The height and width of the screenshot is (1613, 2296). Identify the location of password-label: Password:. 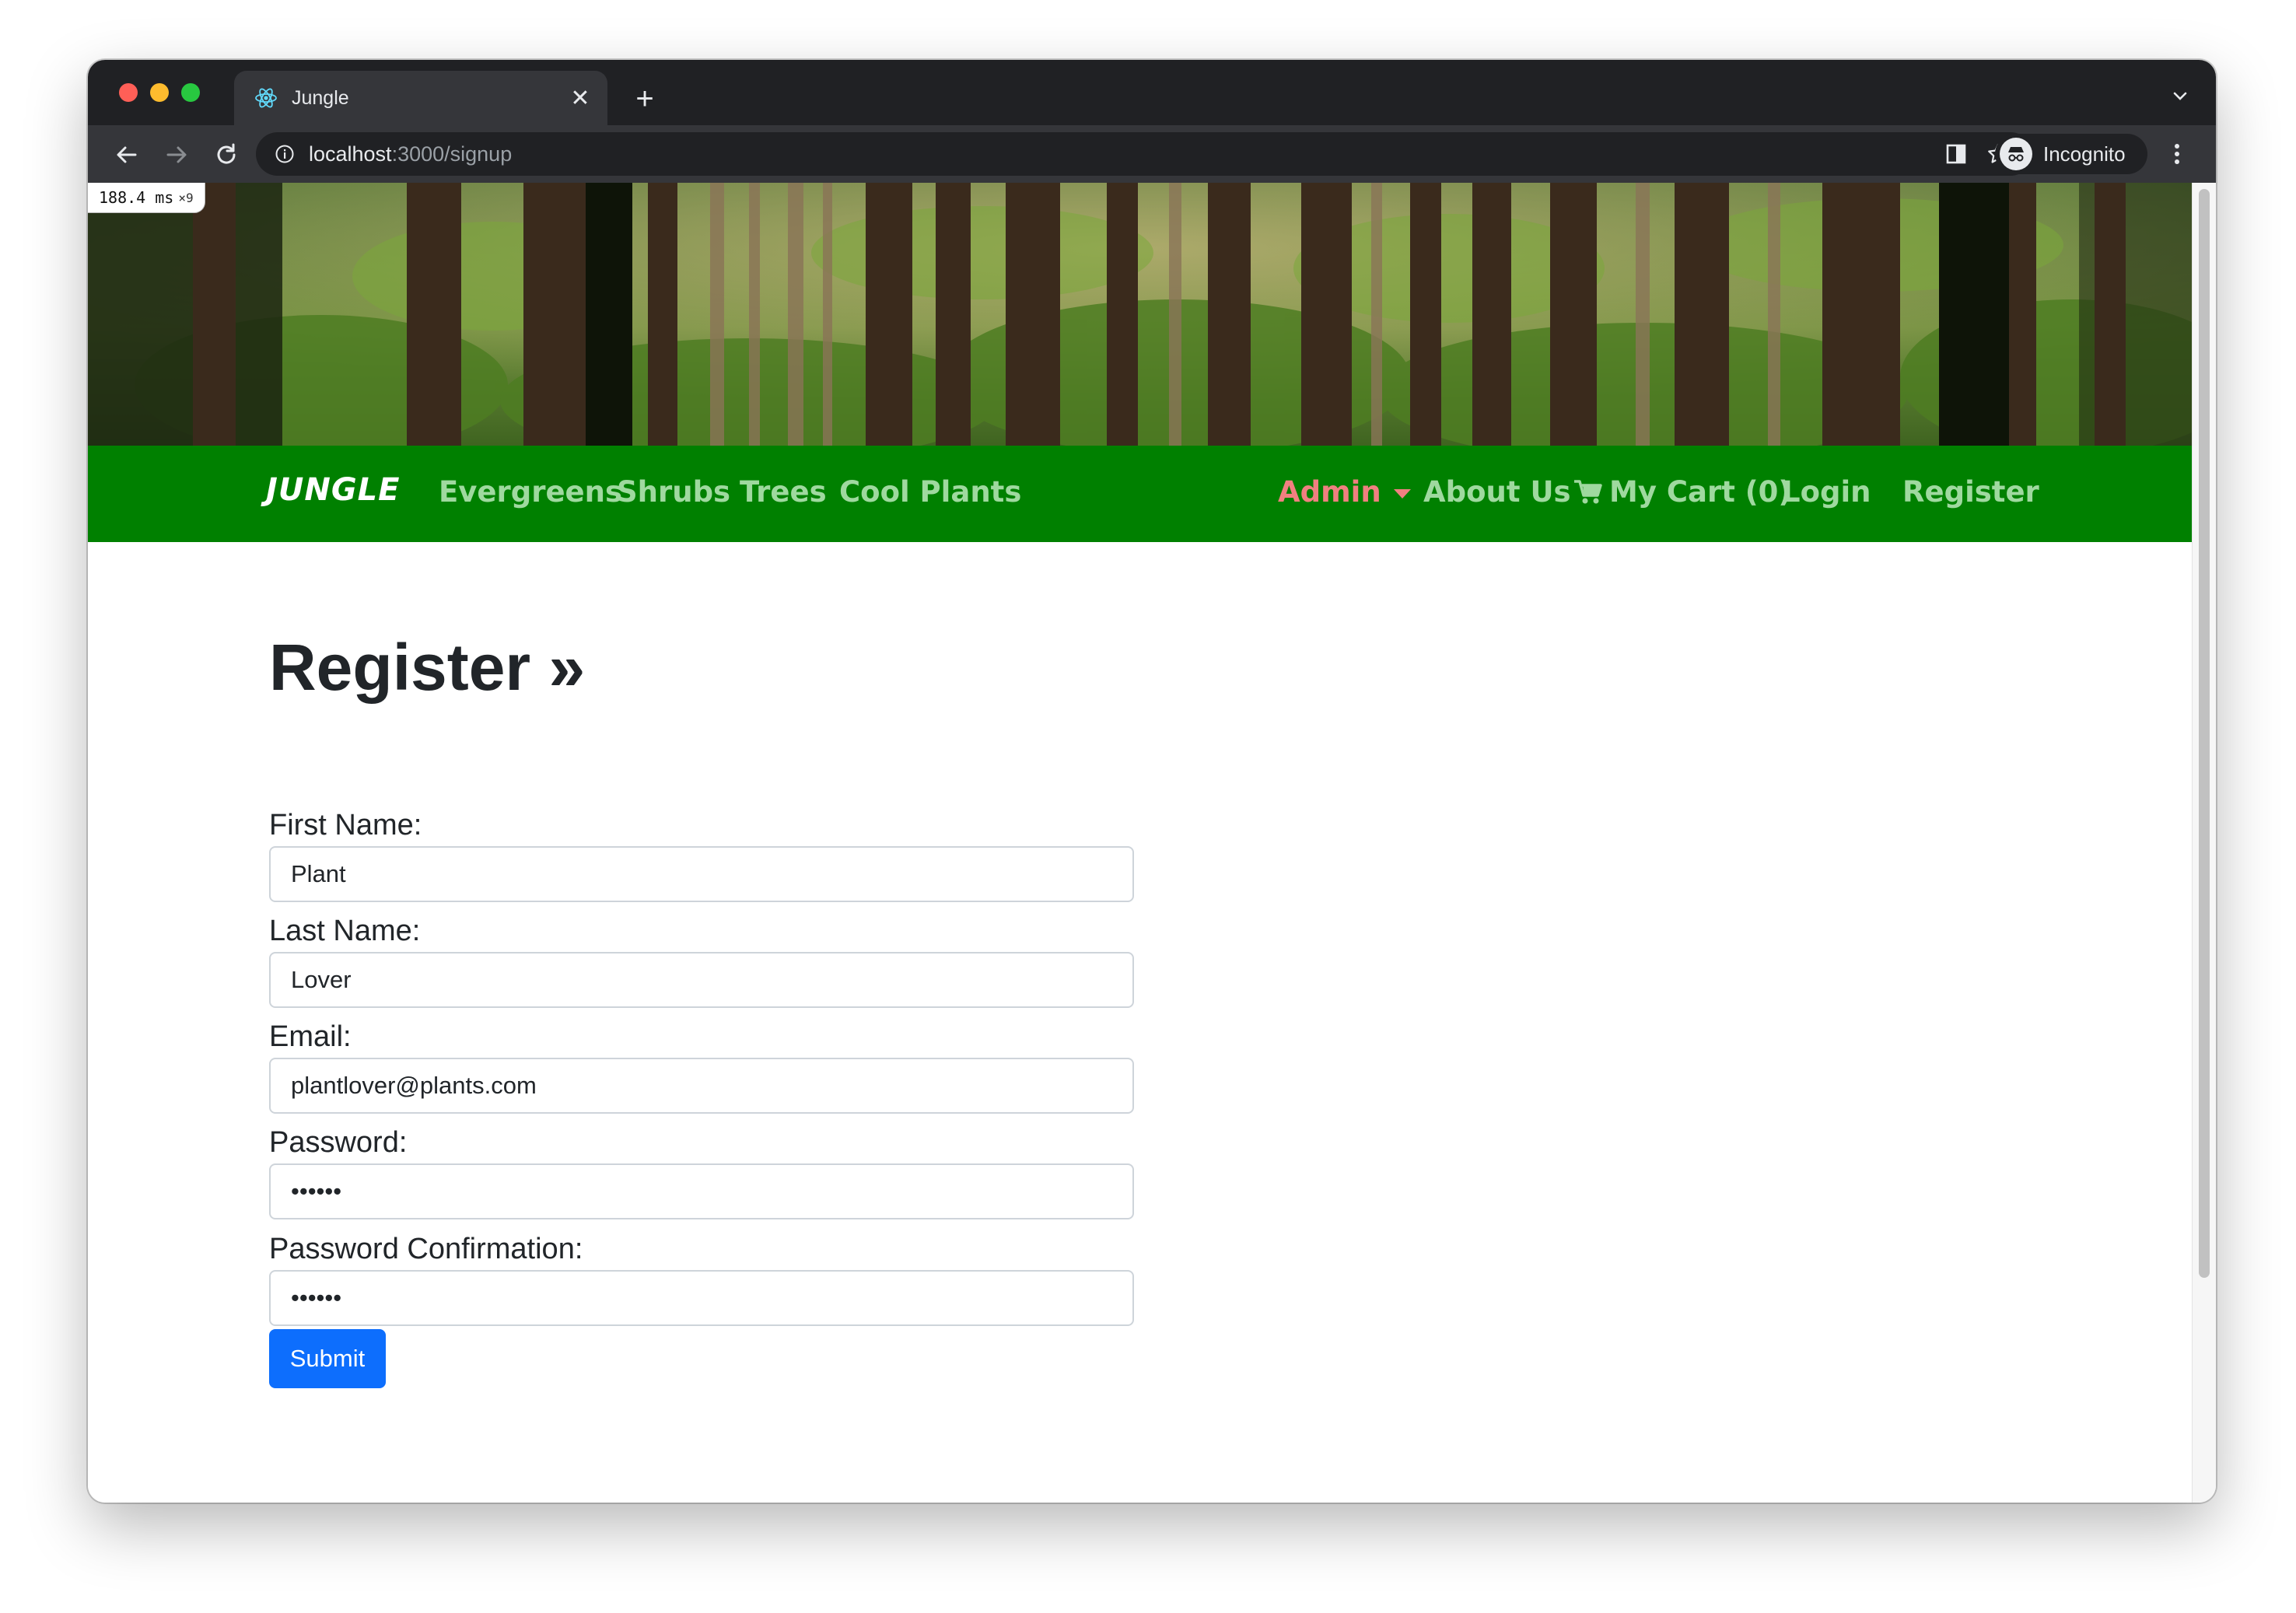
(338, 1142).